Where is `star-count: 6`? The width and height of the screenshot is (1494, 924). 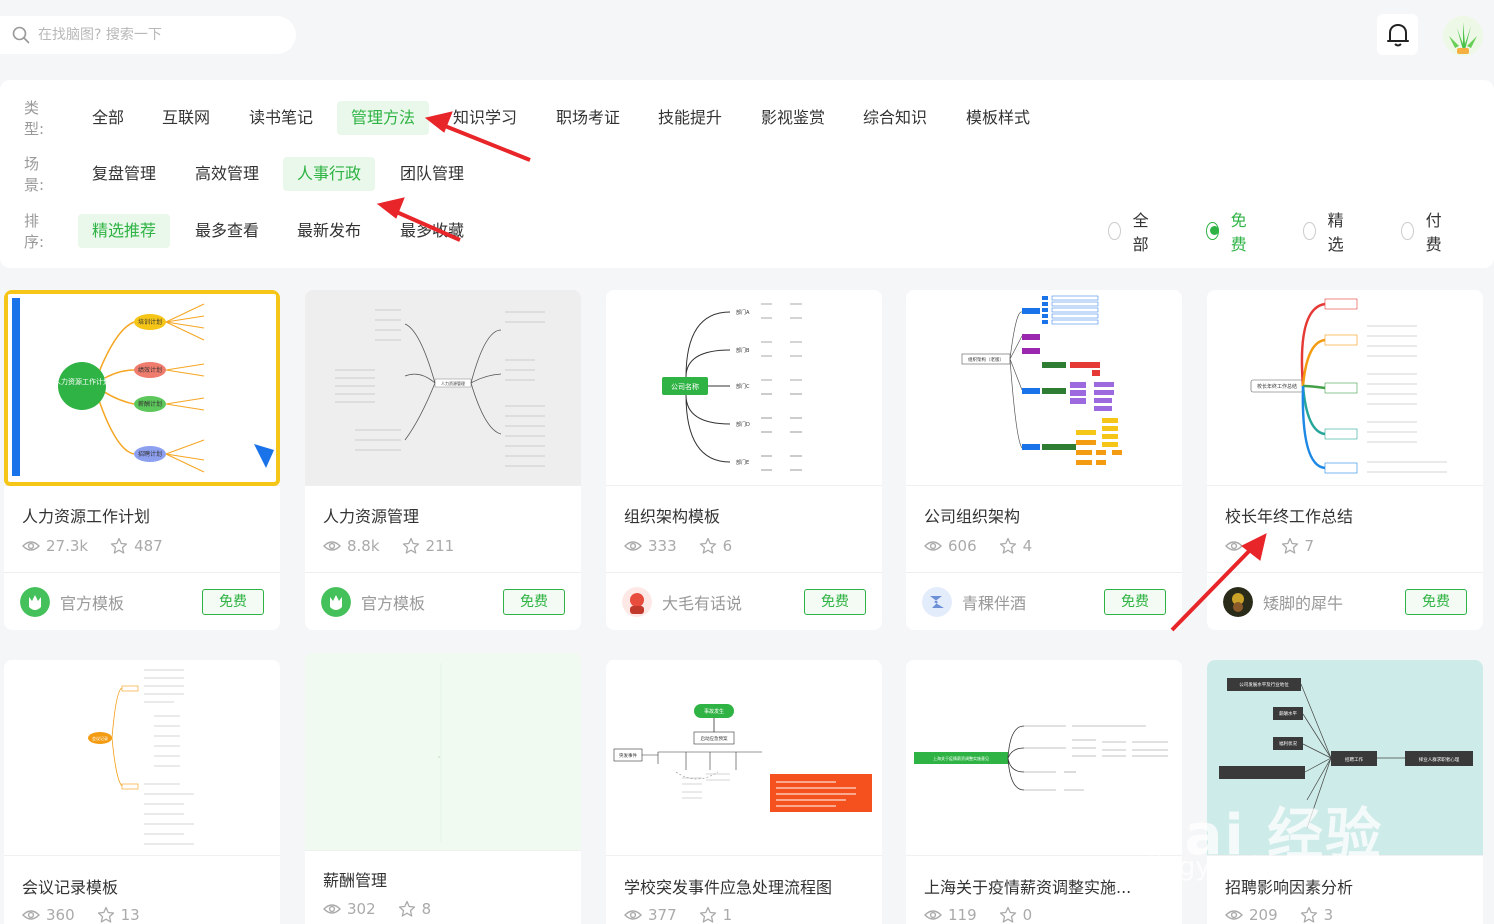 star-count: 6 is located at coordinates (727, 546).